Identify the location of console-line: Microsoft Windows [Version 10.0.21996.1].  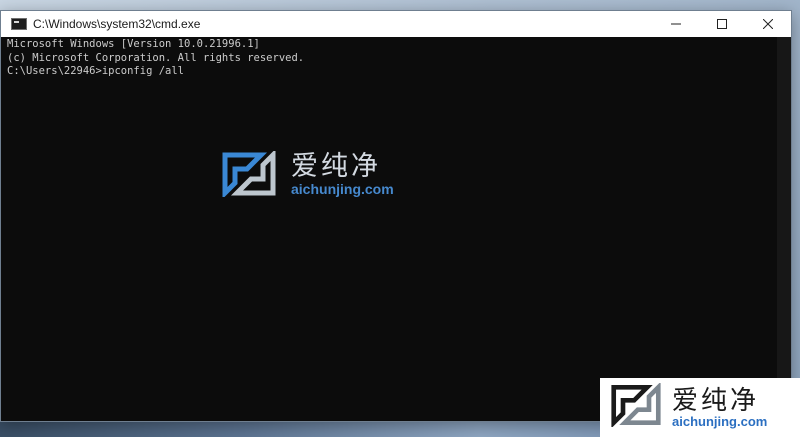
(133, 44).